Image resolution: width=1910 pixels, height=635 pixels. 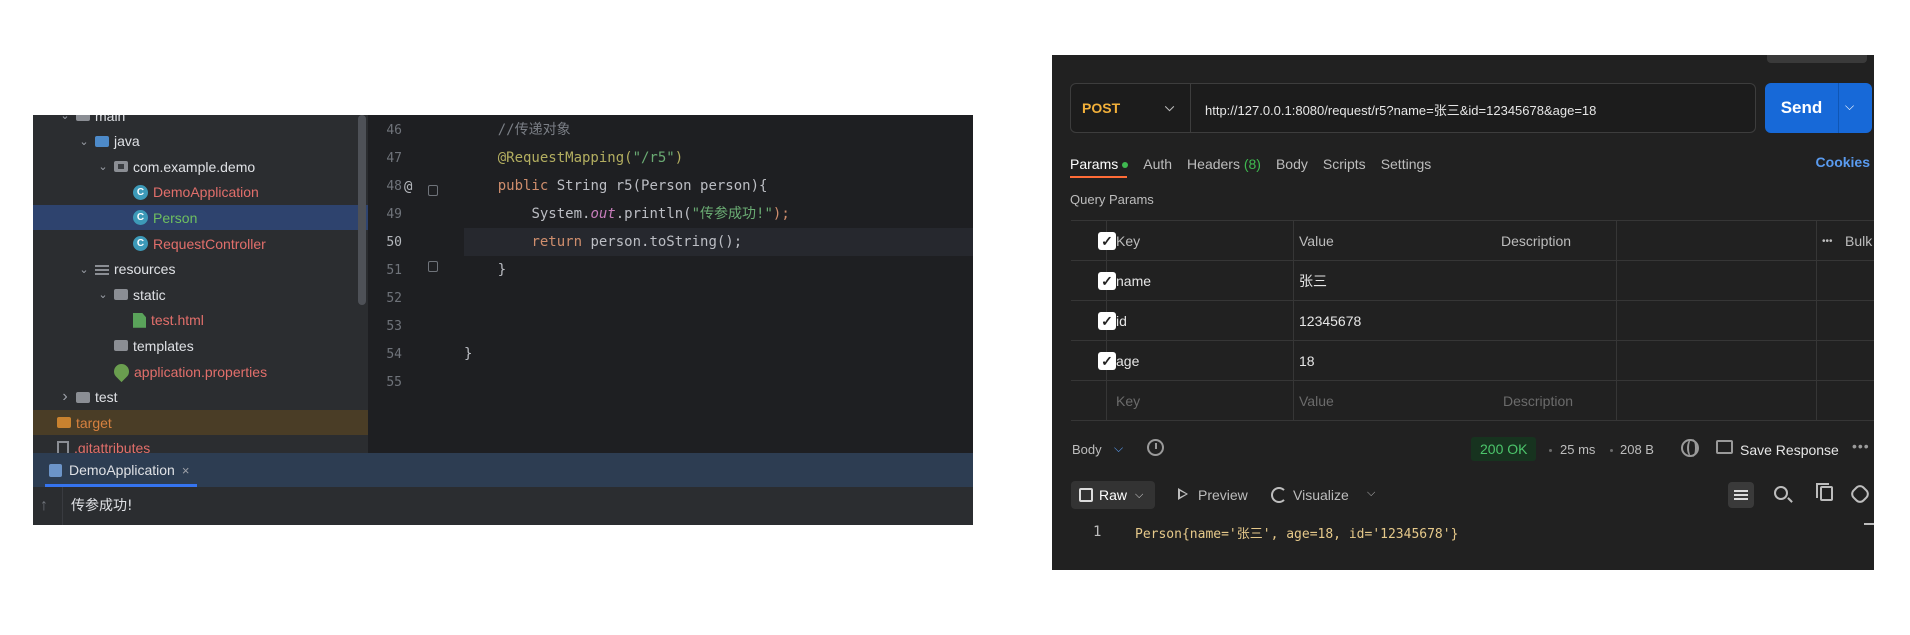 I want to click on run-console: ↑ 传参成功!, so click(x=503, y=506).